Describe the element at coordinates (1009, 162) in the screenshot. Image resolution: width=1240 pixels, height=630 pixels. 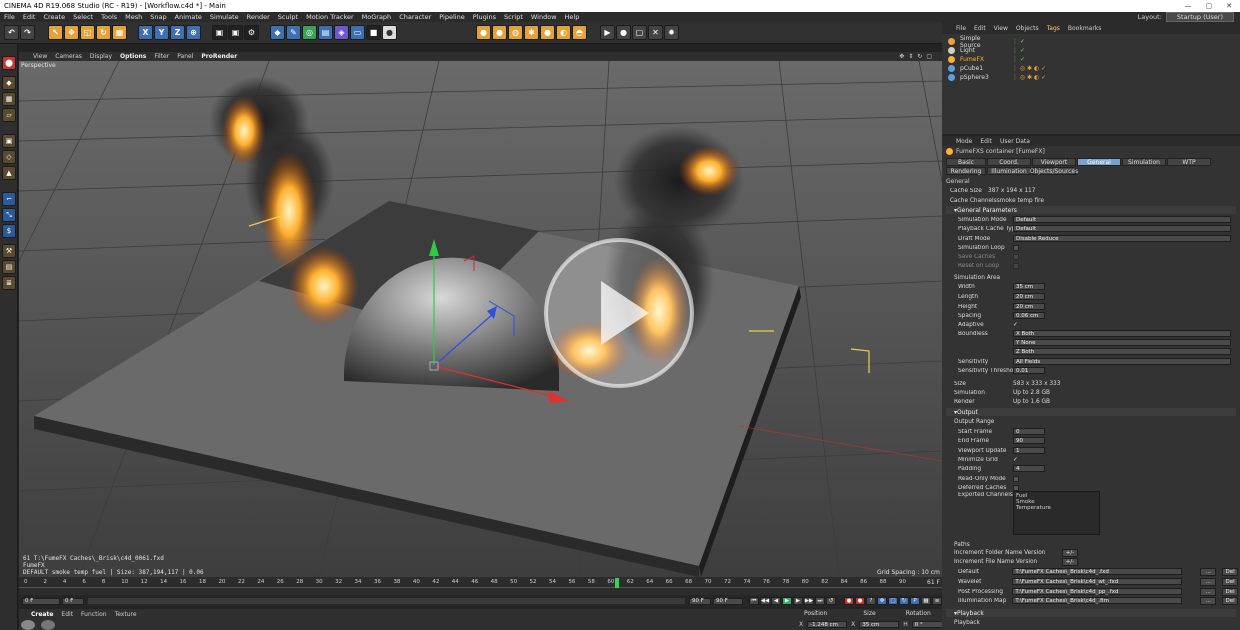
I see `tab-coord: Coord.` at that location.